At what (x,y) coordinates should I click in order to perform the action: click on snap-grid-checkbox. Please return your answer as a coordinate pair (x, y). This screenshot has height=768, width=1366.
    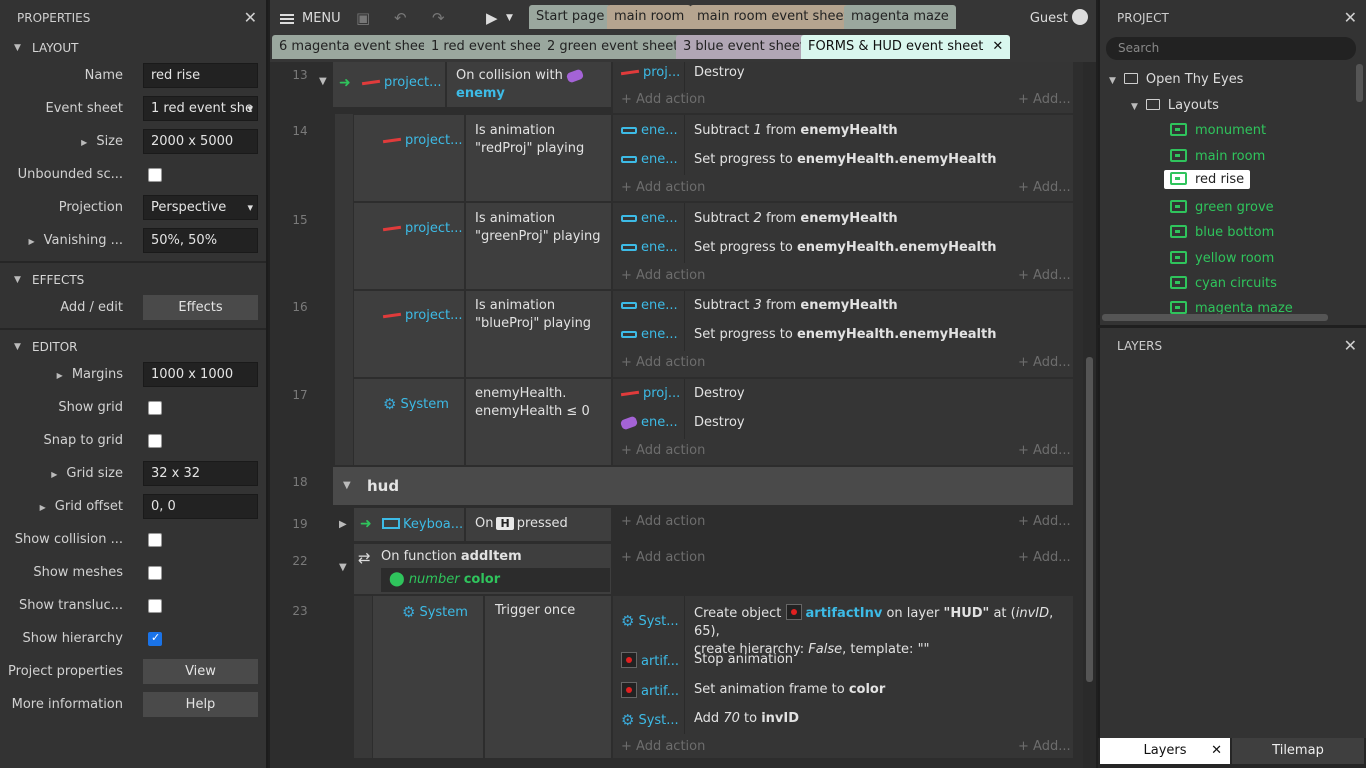
    Looking at the image, I should click on (155, 441).